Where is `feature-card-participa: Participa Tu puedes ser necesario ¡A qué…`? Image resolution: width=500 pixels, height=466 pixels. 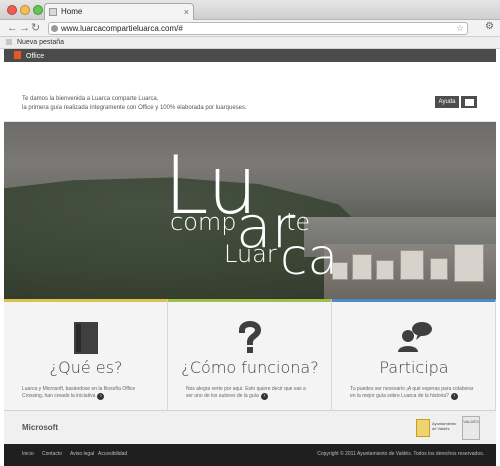
feature-card-participa: Participa Tu puedes ser necesario ¡A qué… is located at coordinates (414, 354).